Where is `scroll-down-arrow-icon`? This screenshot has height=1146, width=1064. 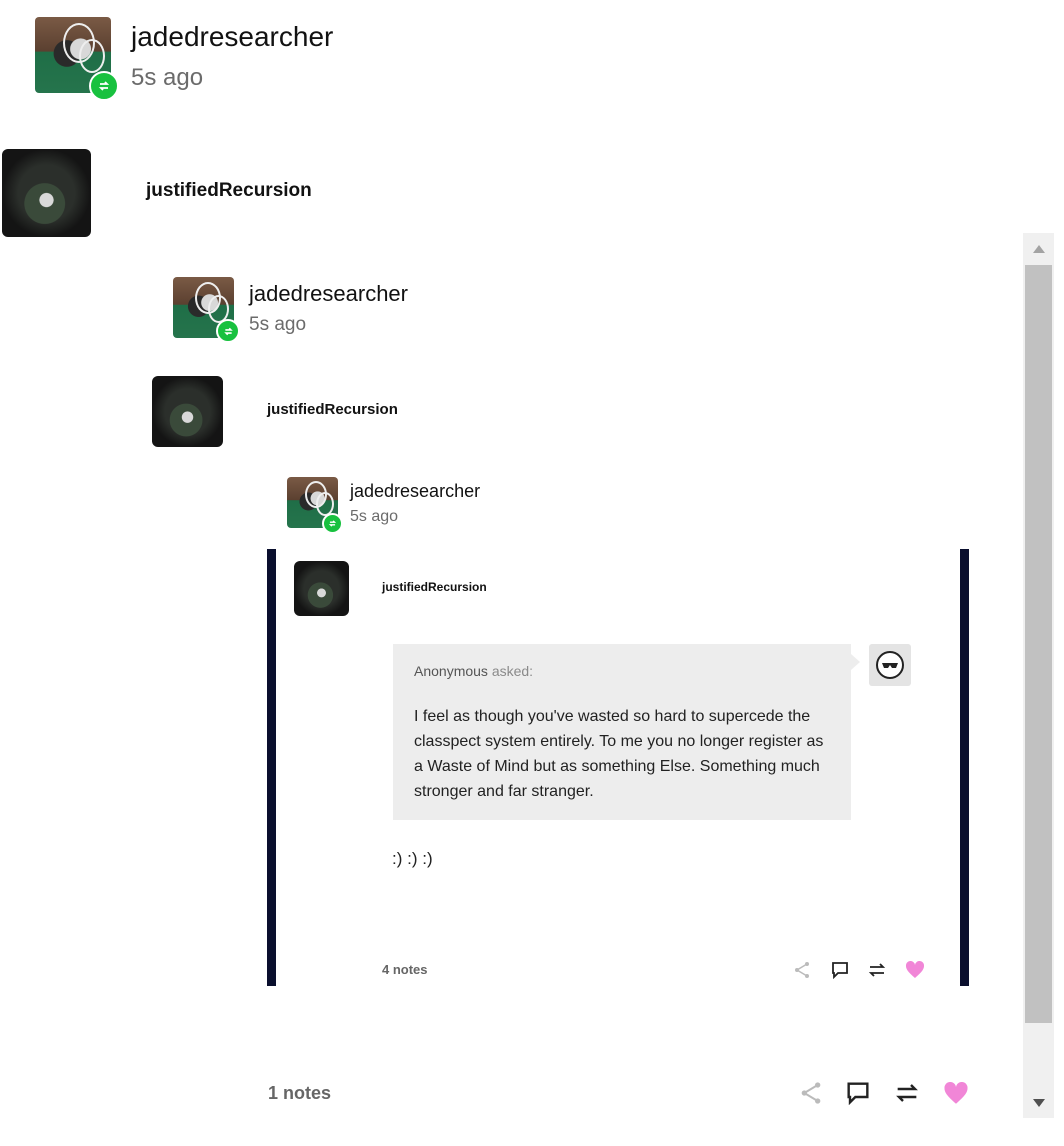
scroll-down-arrow-icon is located at coordinates (1038, 1103).